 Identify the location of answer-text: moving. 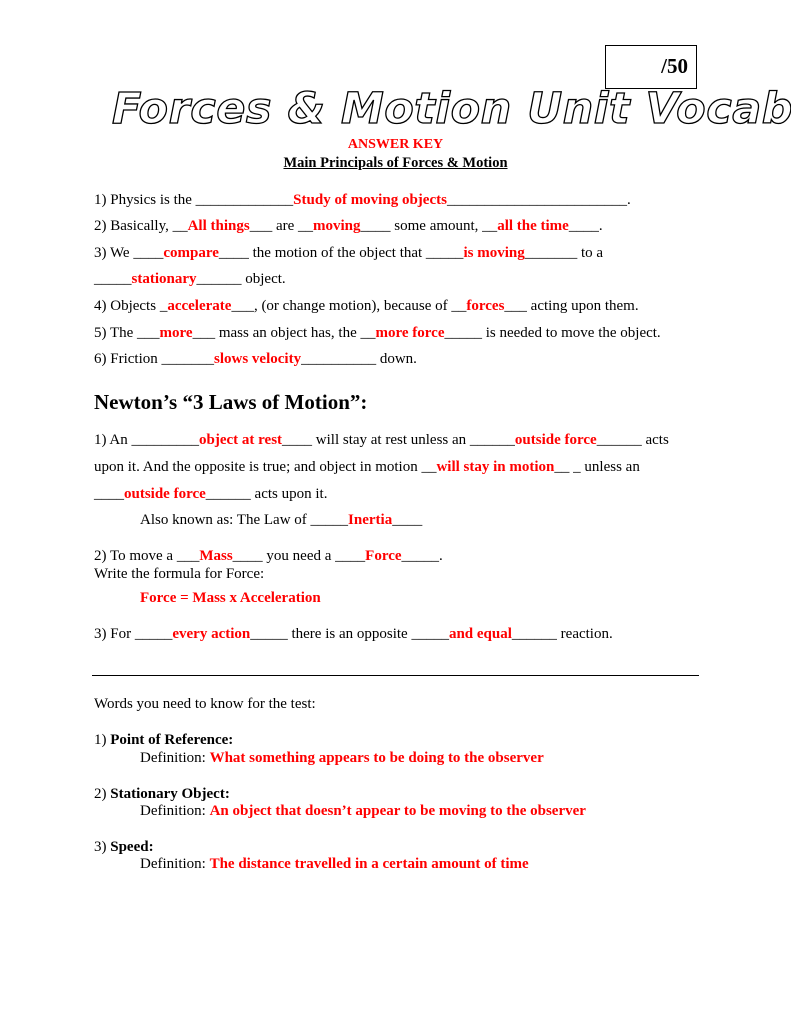
(337, 226).